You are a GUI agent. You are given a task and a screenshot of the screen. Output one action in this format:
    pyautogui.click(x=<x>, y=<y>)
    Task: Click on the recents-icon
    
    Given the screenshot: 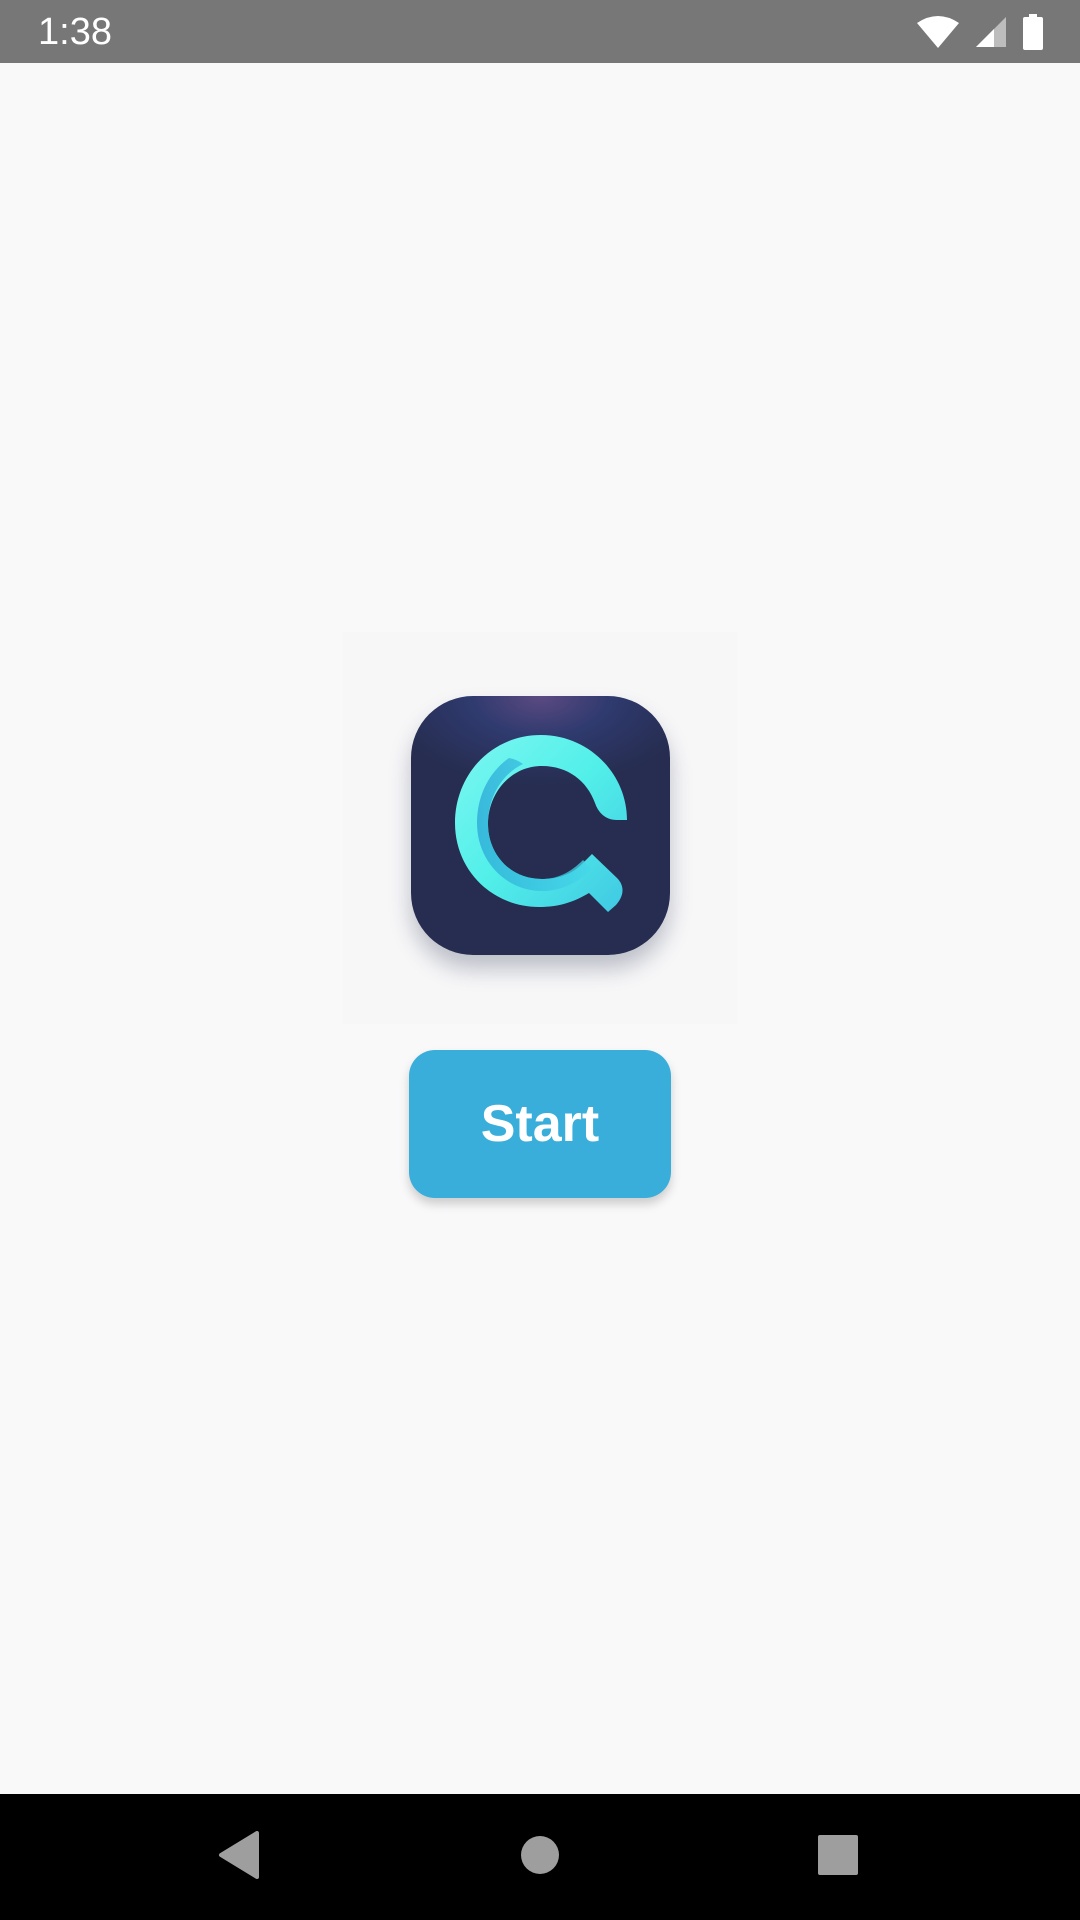 What is the action you would take?
    pyautogui.click(x=838, y=1857)
    